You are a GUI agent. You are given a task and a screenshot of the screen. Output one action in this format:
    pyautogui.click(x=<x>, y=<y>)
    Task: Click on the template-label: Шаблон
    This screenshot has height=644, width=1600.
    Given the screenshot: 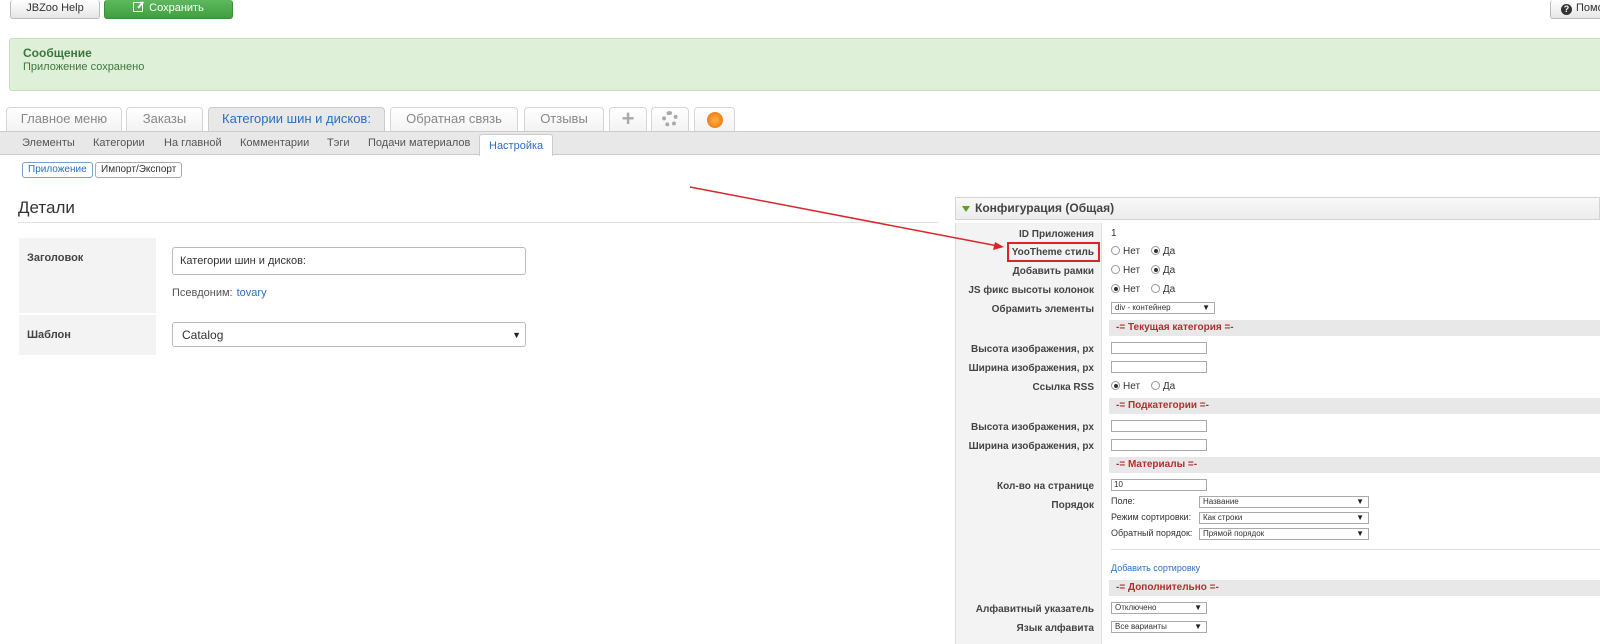 What is the action you would take?
    pyautogui.click(x=87, y=335)
    